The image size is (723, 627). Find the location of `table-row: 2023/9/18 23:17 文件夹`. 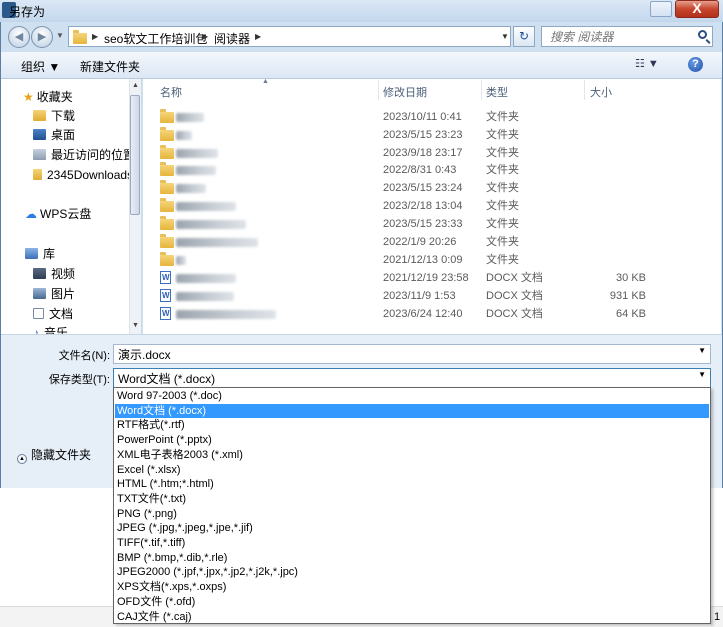

table-row: 2023/9/18 23:17 文件夹 is located at coordinates (432, 153).